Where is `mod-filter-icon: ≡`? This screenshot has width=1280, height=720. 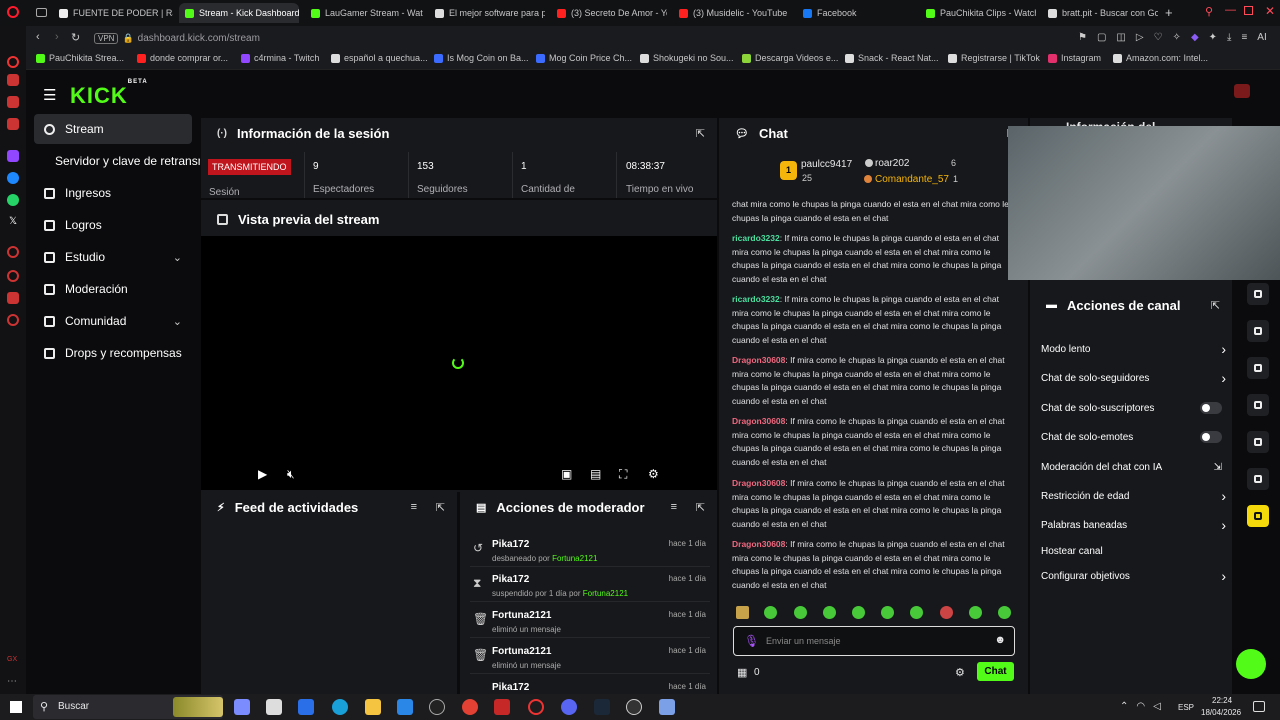 mod-filter-icon: ≡ is located at coordinates (674, 507).